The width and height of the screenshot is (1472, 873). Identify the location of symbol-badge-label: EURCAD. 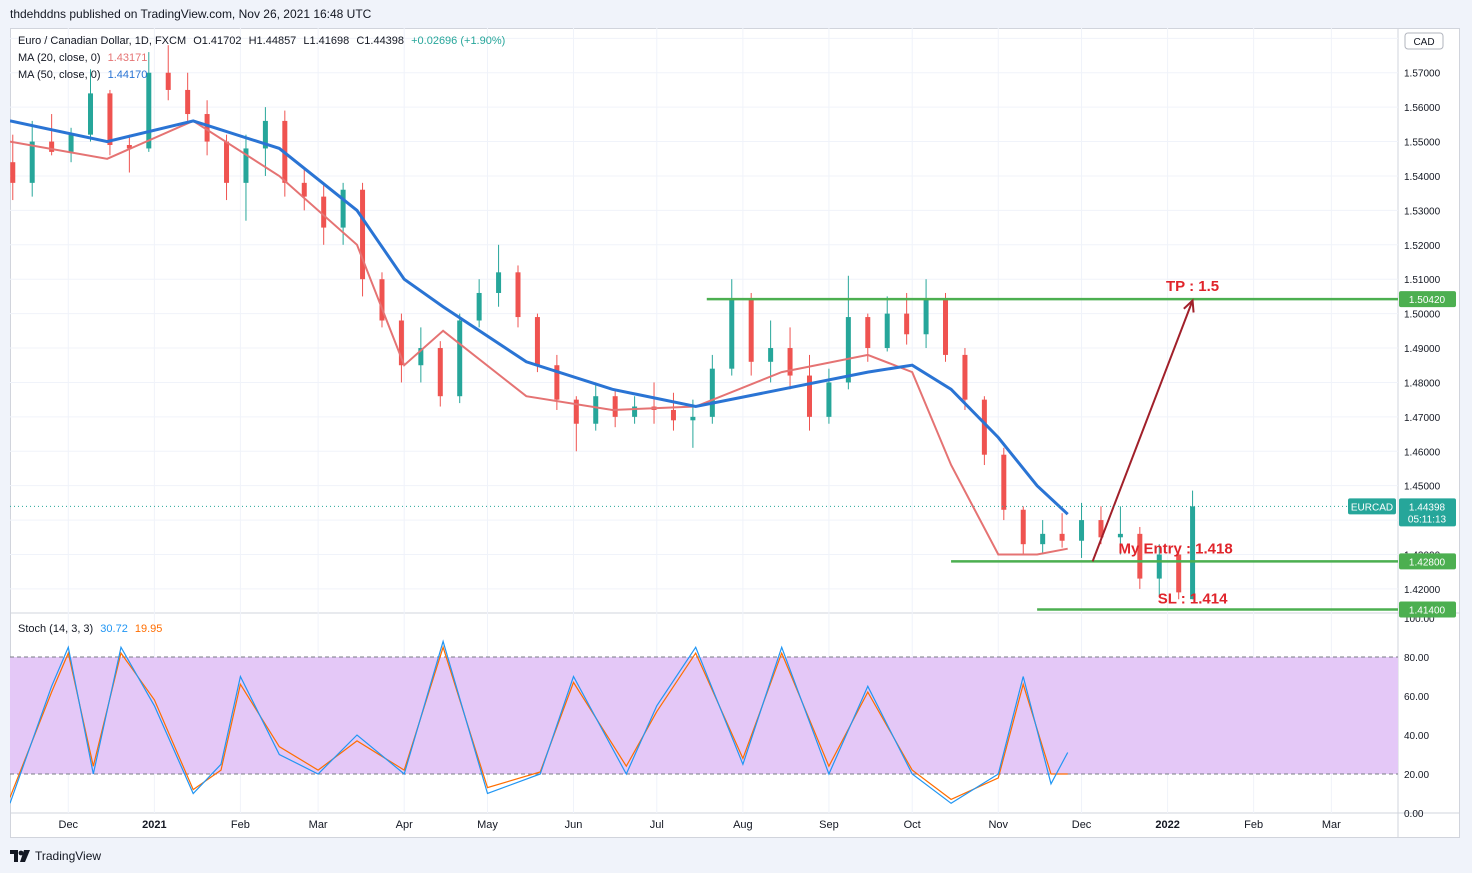
(1372, 507).